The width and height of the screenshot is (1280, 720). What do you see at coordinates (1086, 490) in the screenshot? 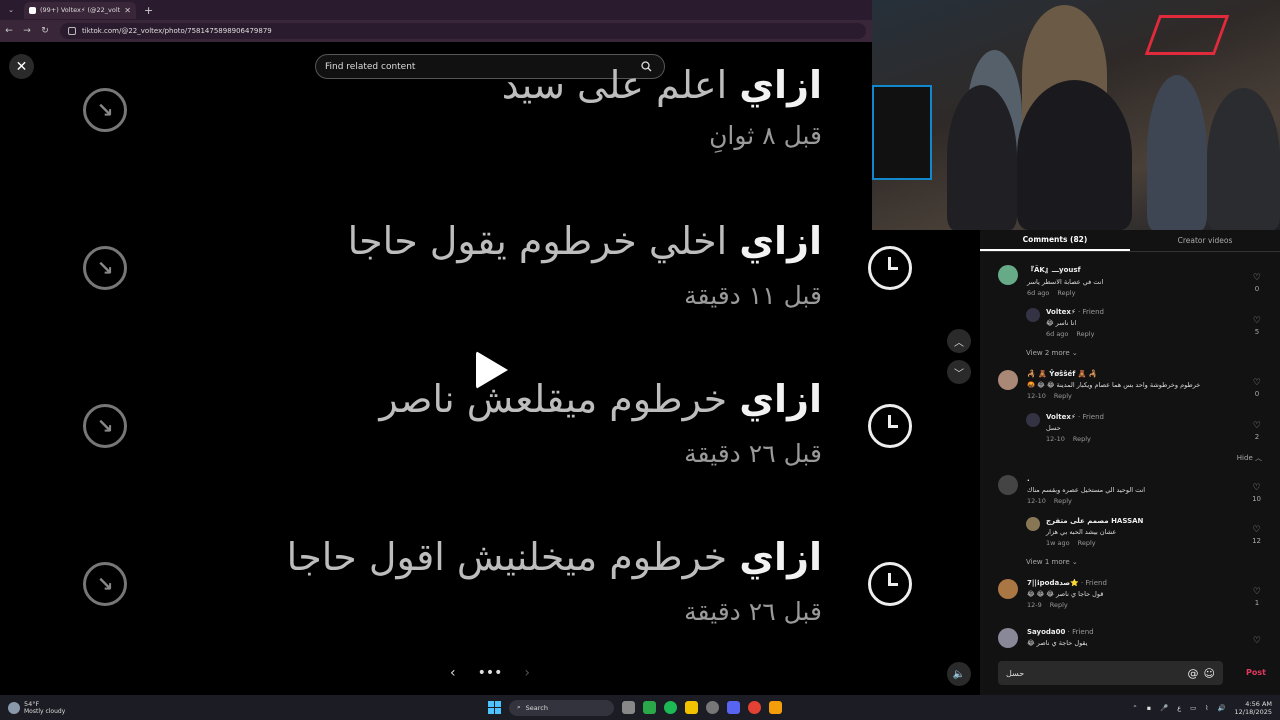
I see `comment-text: انت الوحيد الي مستخيل عصره وبقسم مناك` at bounding box center [1086, 490].